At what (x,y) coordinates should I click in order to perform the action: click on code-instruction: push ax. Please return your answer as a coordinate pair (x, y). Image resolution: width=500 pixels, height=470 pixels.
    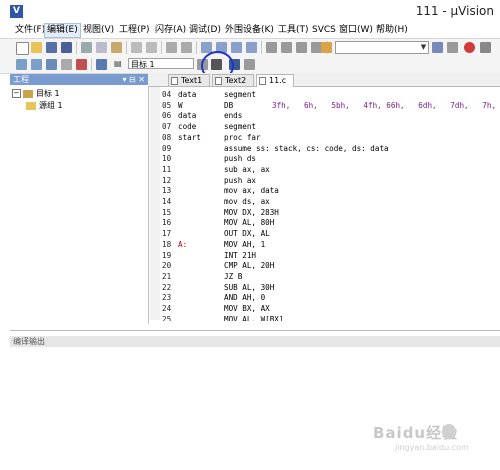
    Looking at the image, I should click on (240, 180).